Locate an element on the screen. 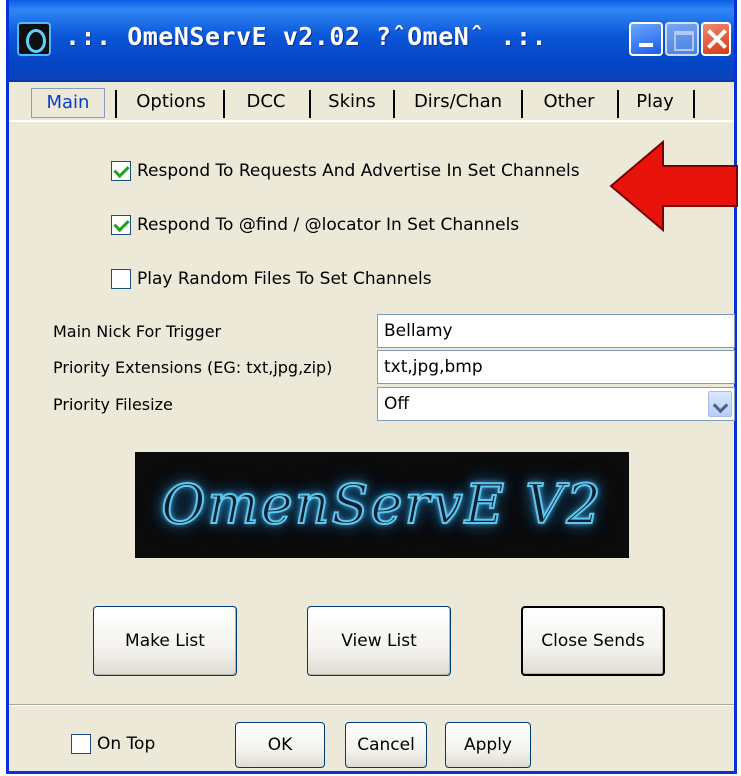 The width and height of the screenshot is (741, 776). option-play-random: Play Random Files To Set Channels is located at coordinates (271, 279).